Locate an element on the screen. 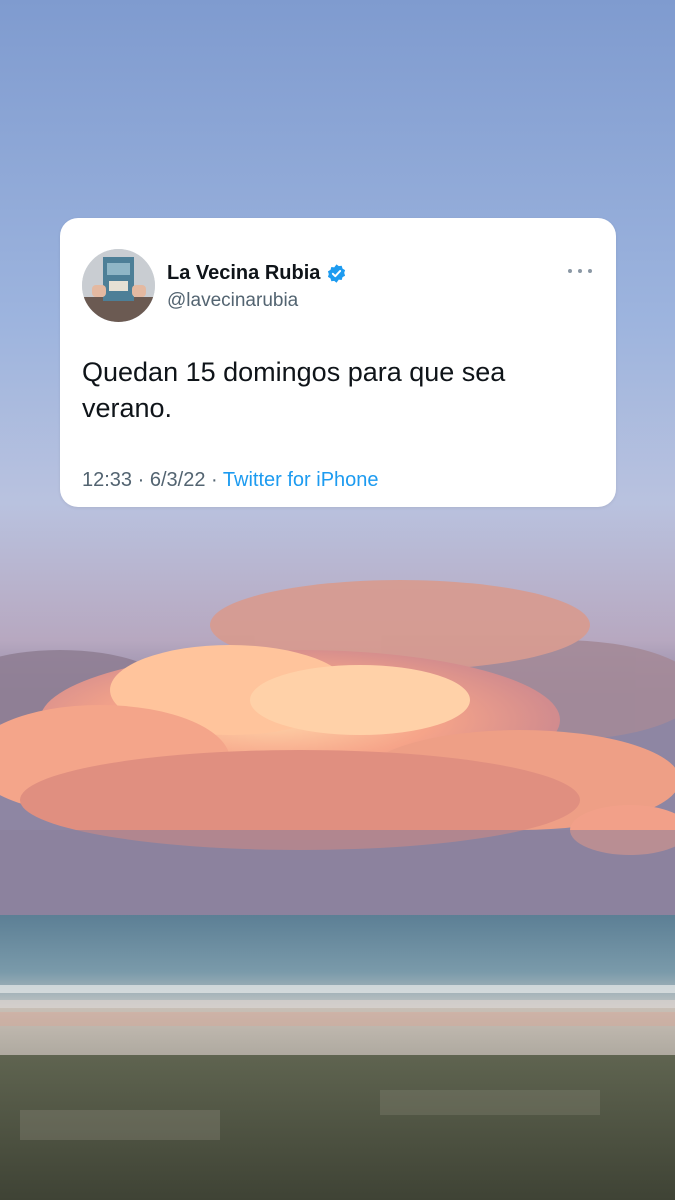  tweet-source-link: Twitter for iPhone is located at coordinates (301, 480).